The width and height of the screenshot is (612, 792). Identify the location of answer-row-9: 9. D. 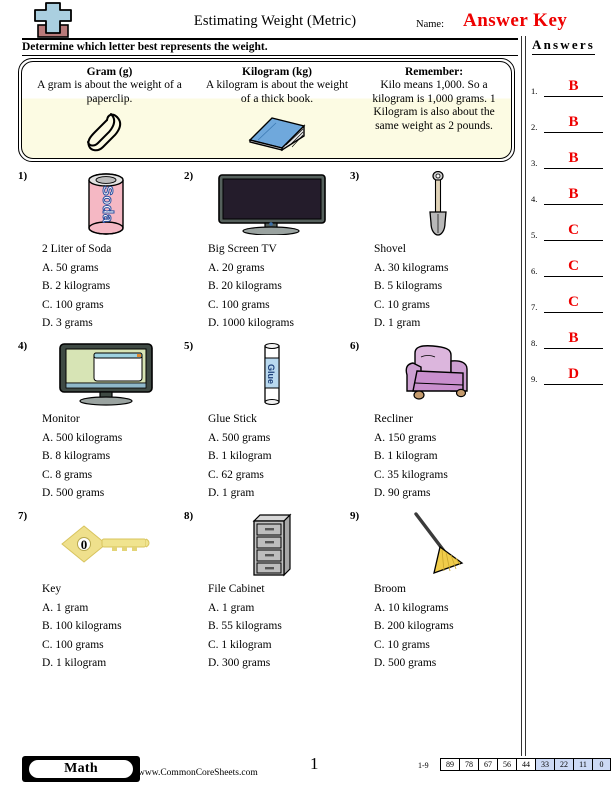
(568, 367).